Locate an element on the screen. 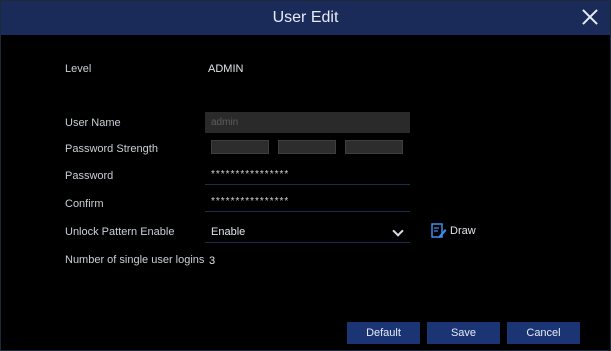 The width and height of the screenshot is (611, 351). strength-bar-weak is located at coordinates (240, 147).